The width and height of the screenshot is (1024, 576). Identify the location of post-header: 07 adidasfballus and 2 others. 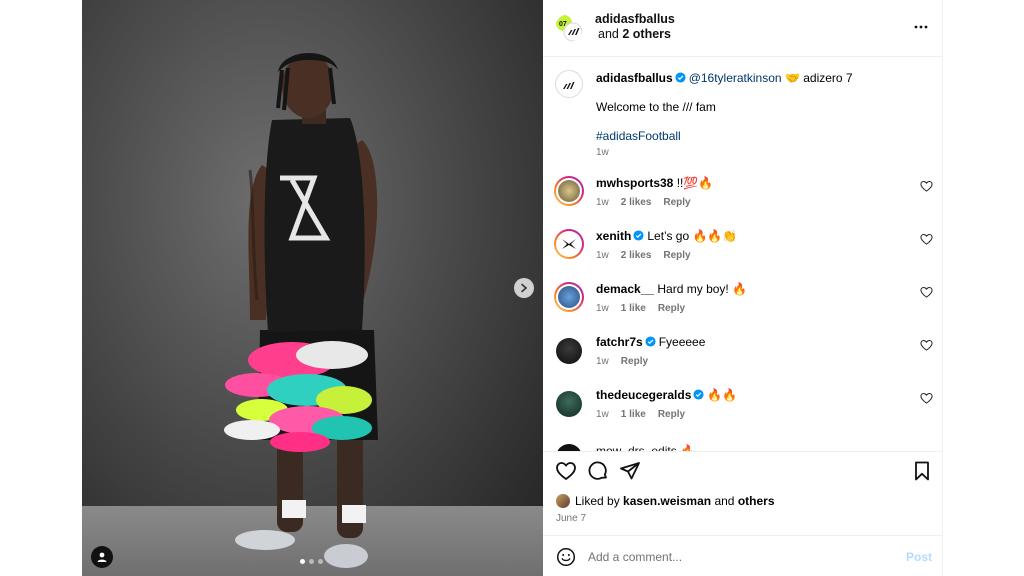
(743, 28).